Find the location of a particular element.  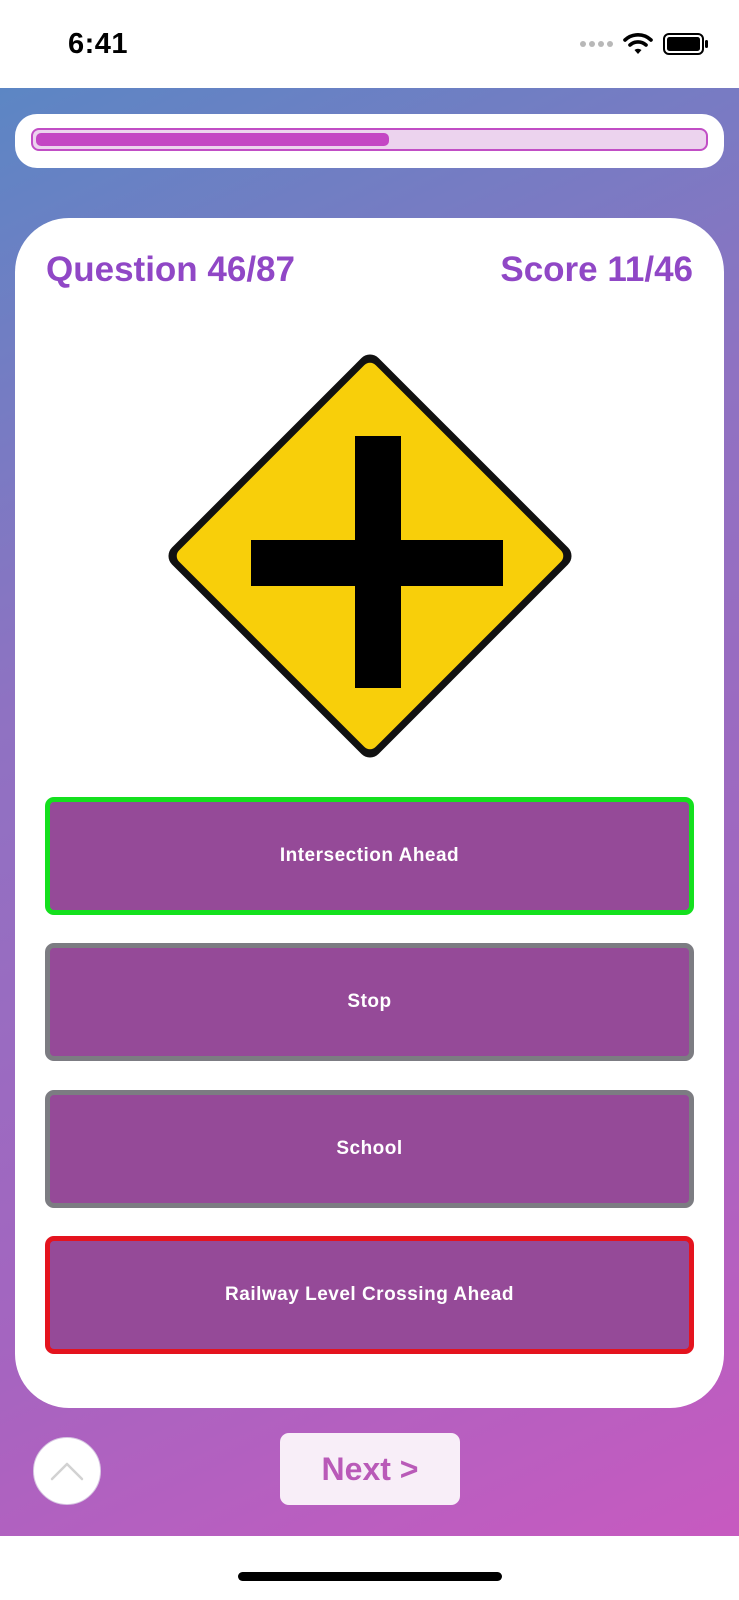

answer-option-school: School is located at coordinates (369, 1149).